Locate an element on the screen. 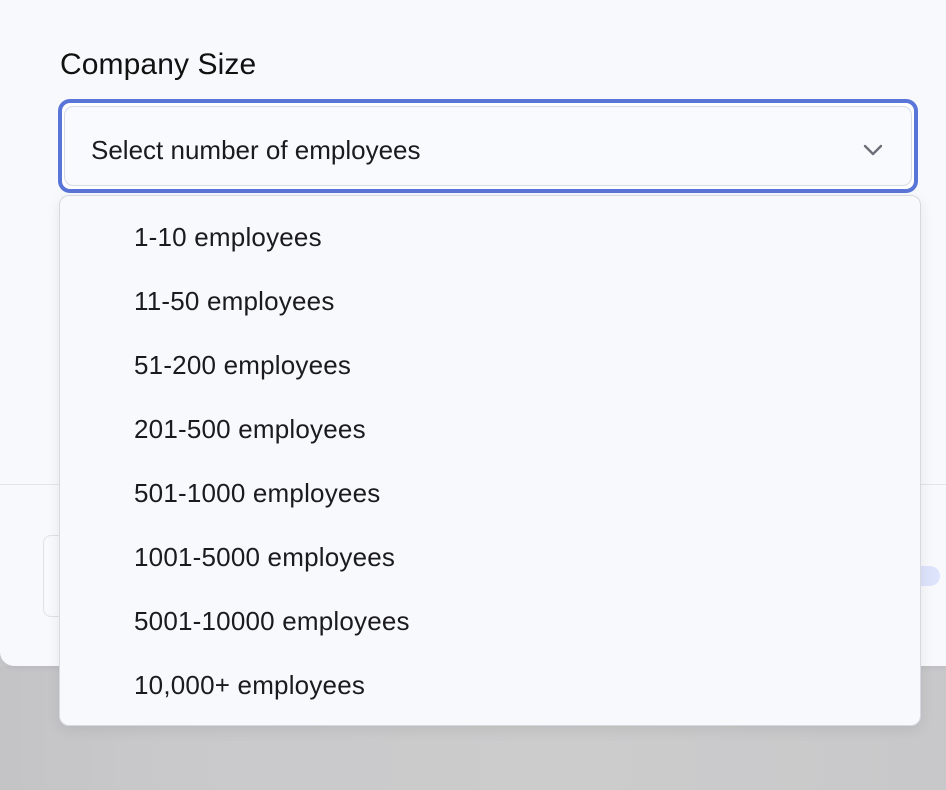  select-inner-box: Select number of employees is located at coordinates (488, 146).